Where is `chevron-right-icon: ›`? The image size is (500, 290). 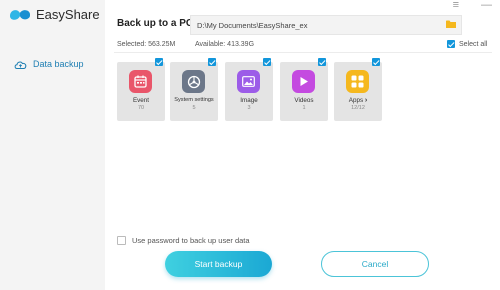
chevron-right-icon: › is located at coordinates (366, 100).